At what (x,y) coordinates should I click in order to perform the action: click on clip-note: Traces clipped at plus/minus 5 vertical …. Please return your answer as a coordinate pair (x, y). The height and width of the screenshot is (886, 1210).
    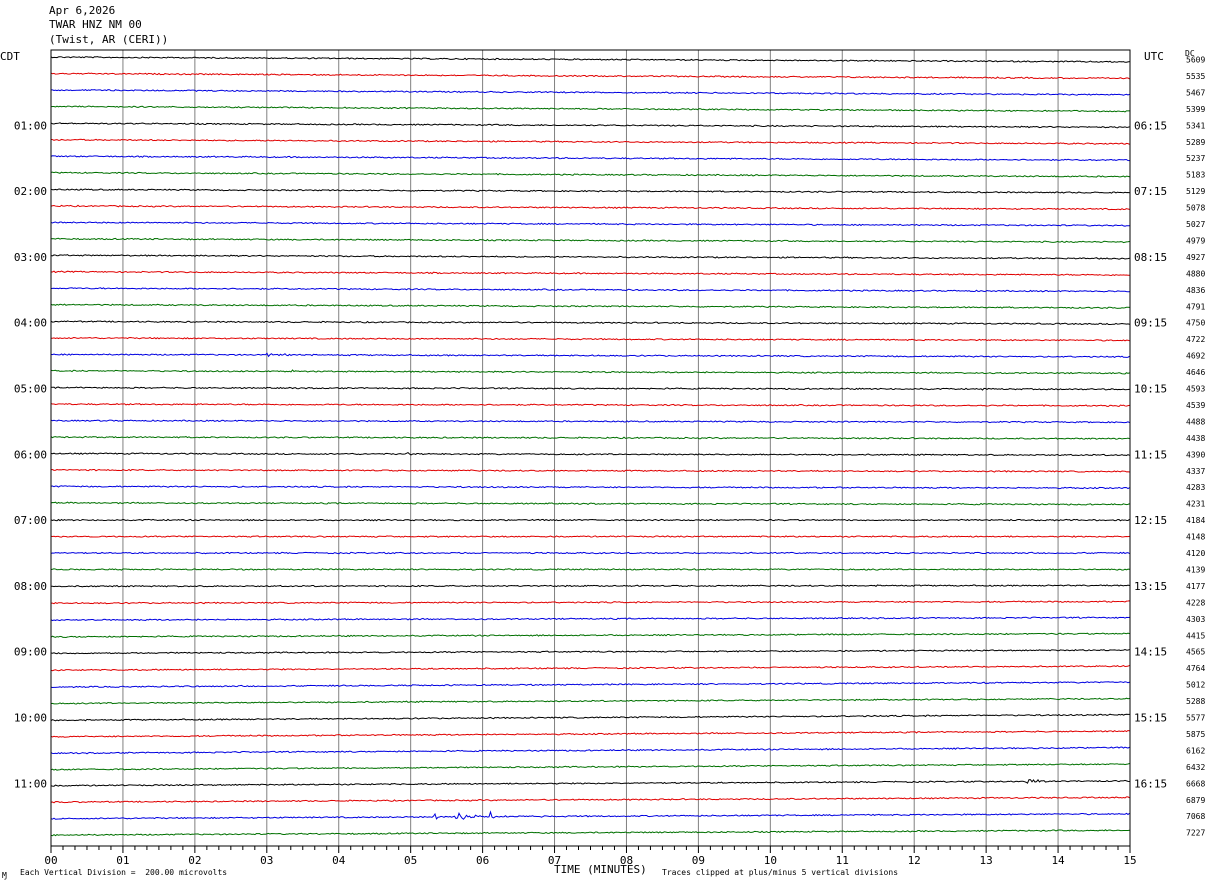
    Looking at the image, I should click on (780, 872).